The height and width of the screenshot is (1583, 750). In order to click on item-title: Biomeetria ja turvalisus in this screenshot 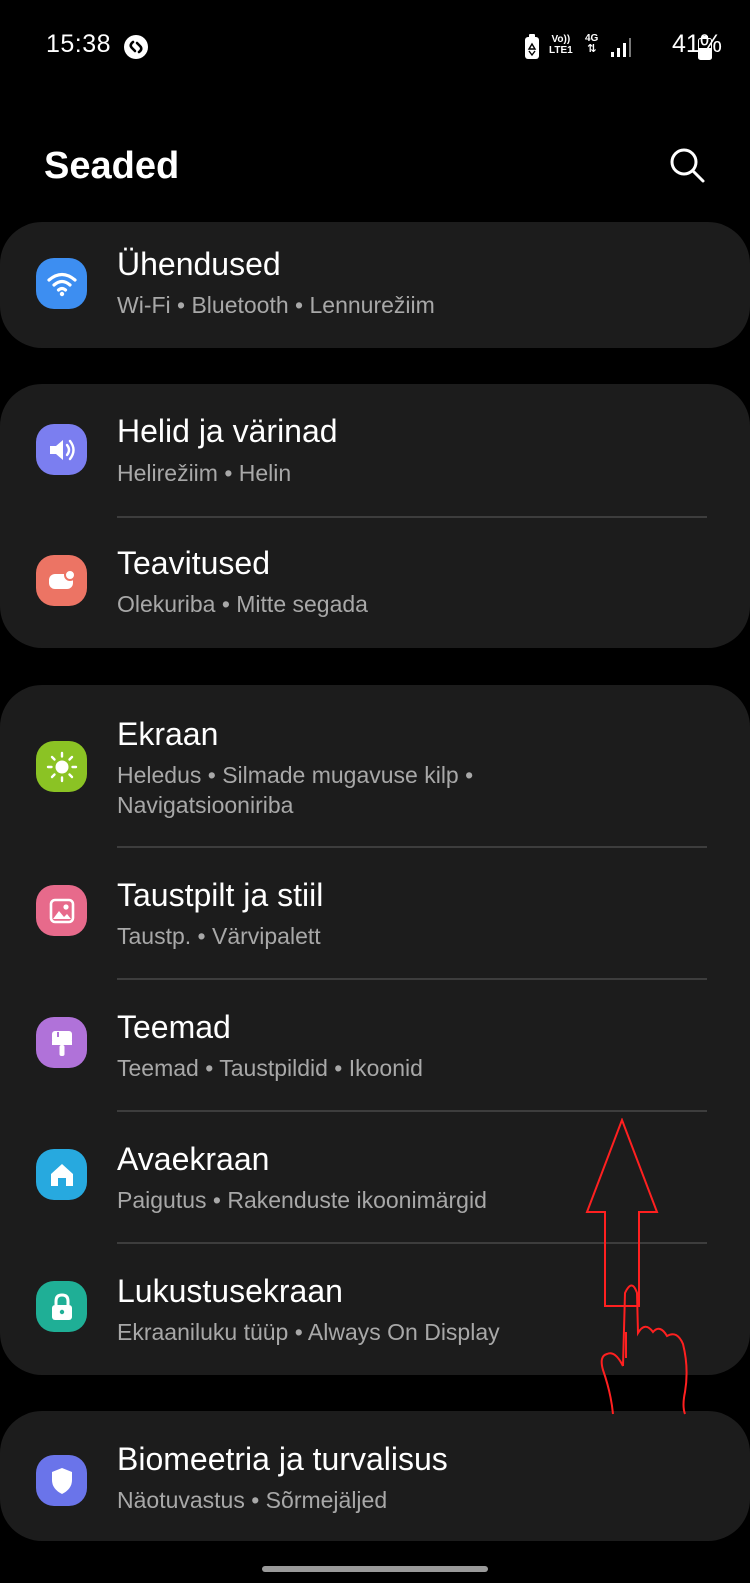, I will do `click(282, 1459)`.